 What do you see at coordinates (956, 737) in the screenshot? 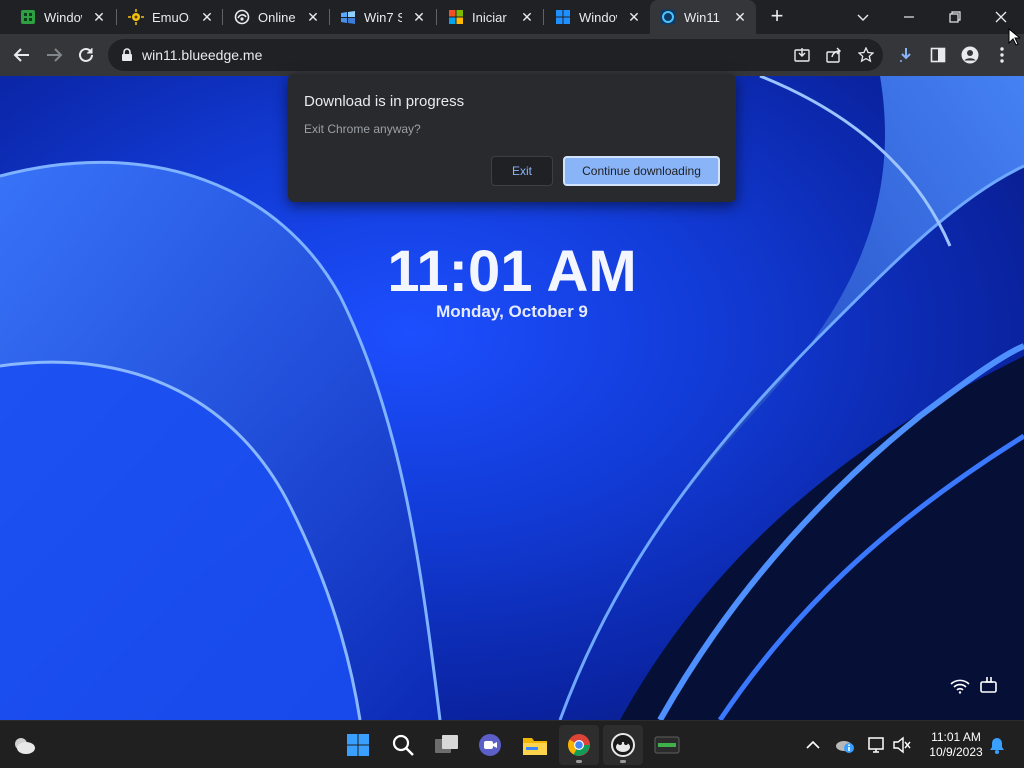
I see `tray-time: 11:01 AM` at bounding box center [956, 737].